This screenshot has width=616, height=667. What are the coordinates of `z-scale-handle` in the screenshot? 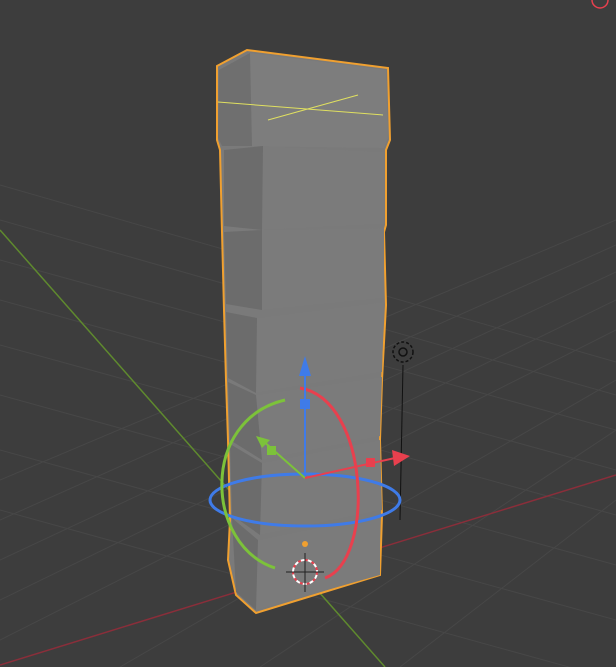 It's located at (305, 404).